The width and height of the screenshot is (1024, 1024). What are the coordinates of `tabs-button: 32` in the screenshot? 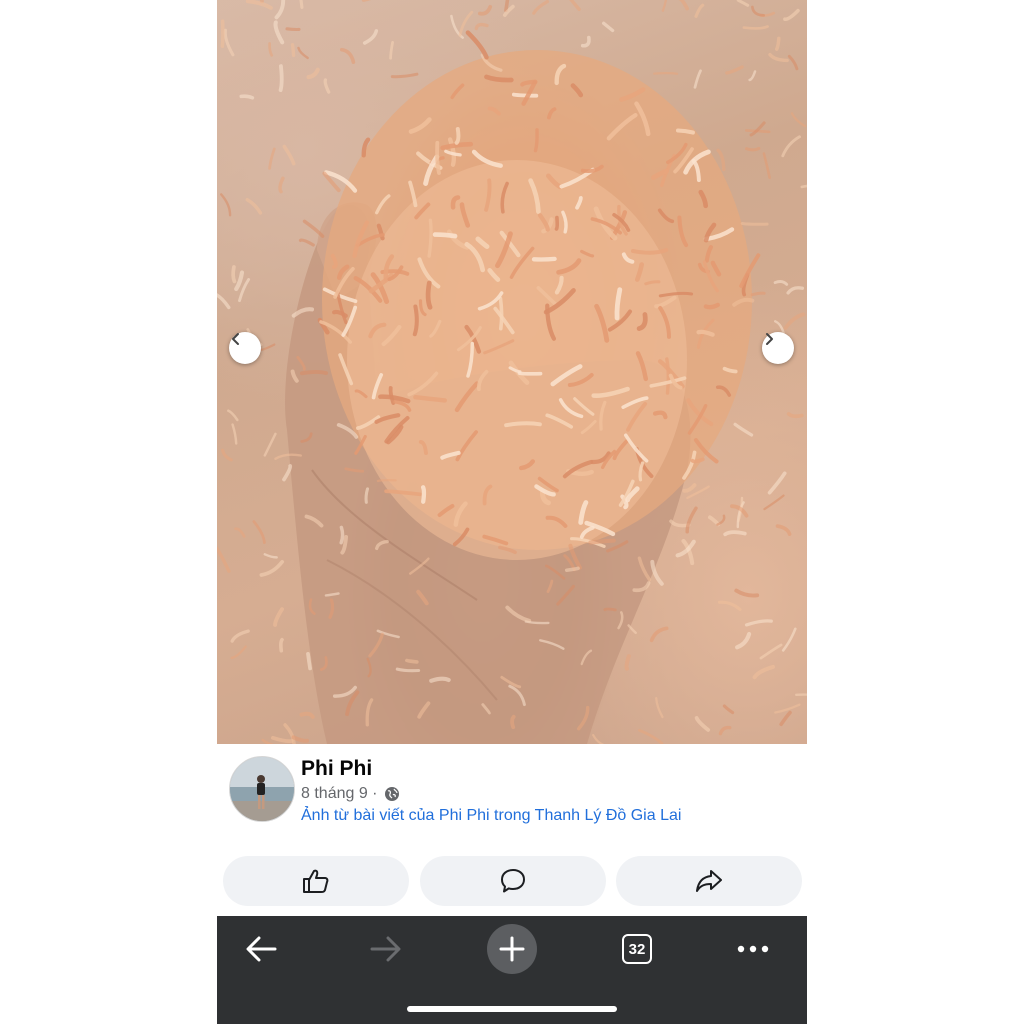 It's located at (637, 949).